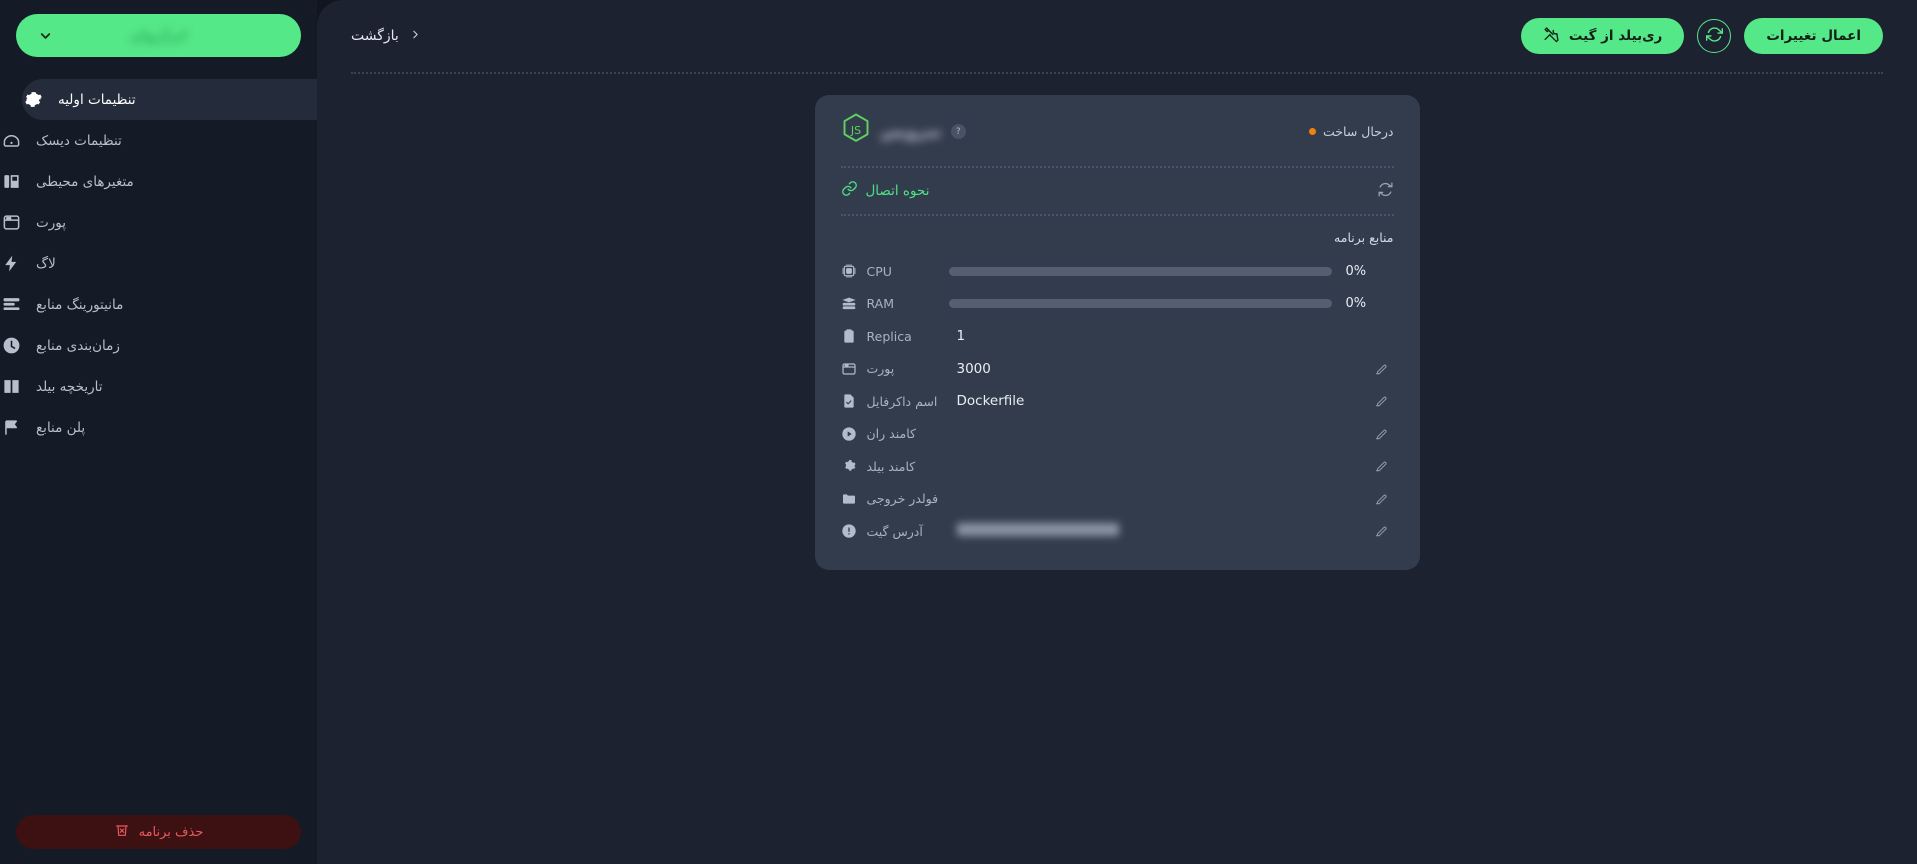 The height and width of the screenshot is (864, 1917). Describe the element at coordinates (158, 181) in the screenshot. I see `sidebar-item-env-variables: متغیرهای محیطی` at that location.